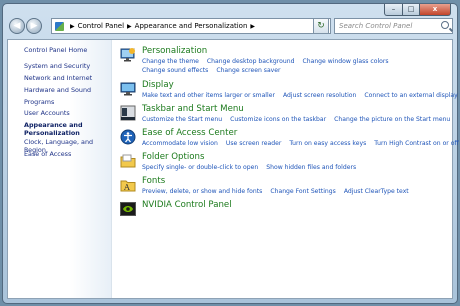 The width and height of the screenshot is (460, 306). I want to click on back-button: ◀, so click(17, 26).